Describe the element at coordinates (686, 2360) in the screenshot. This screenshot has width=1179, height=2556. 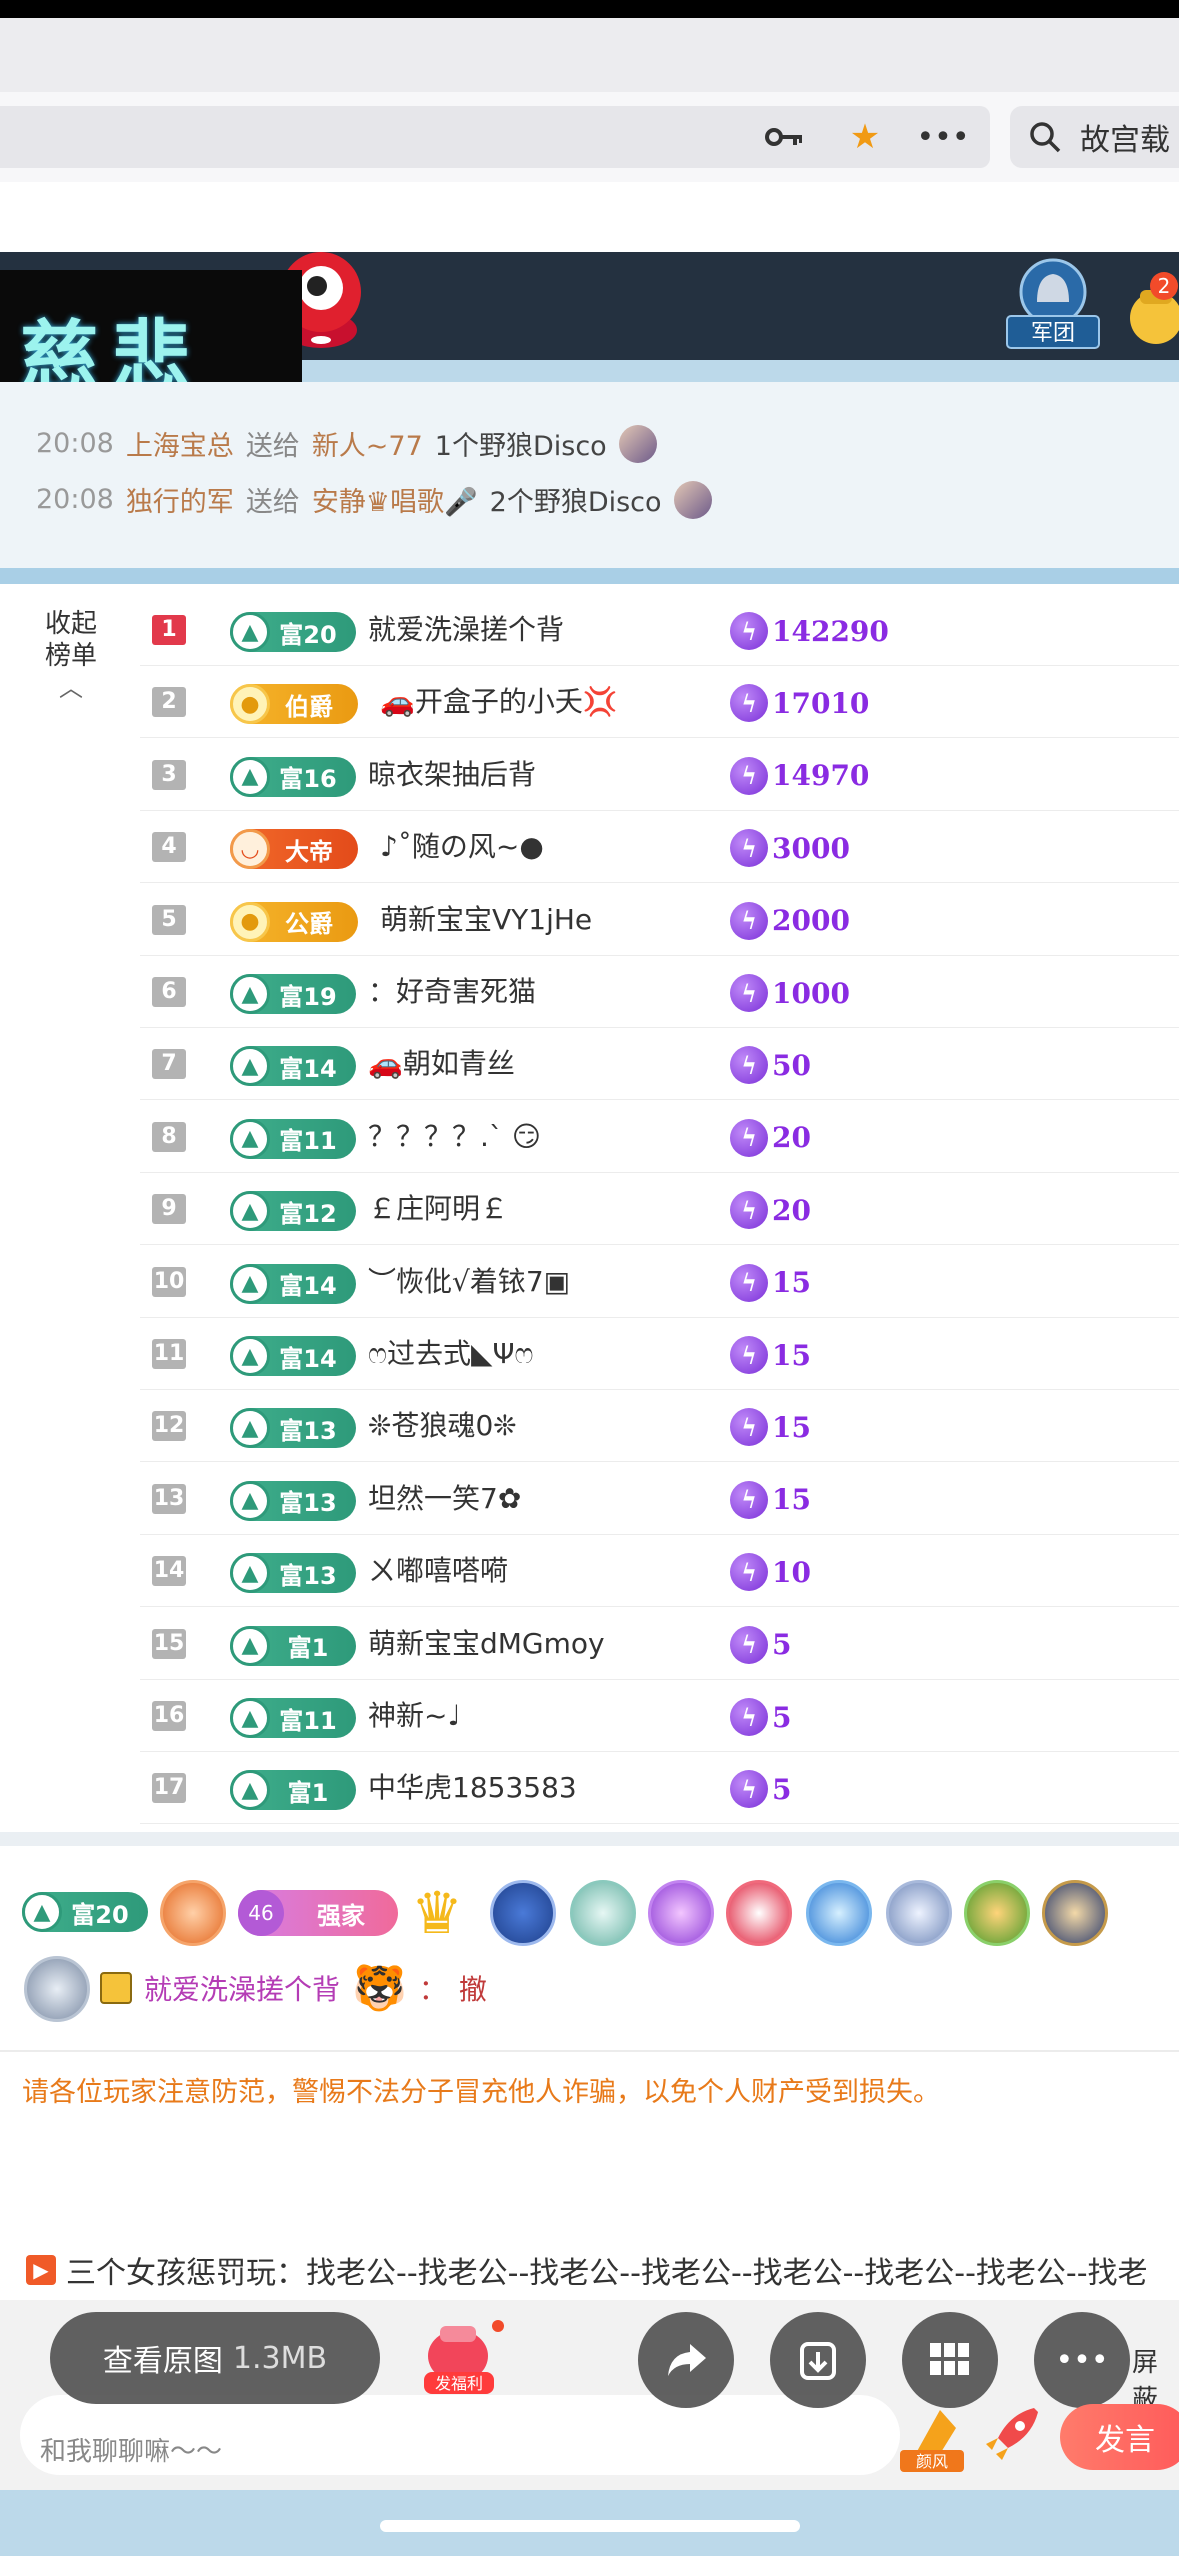
I see `share-button` at that location.